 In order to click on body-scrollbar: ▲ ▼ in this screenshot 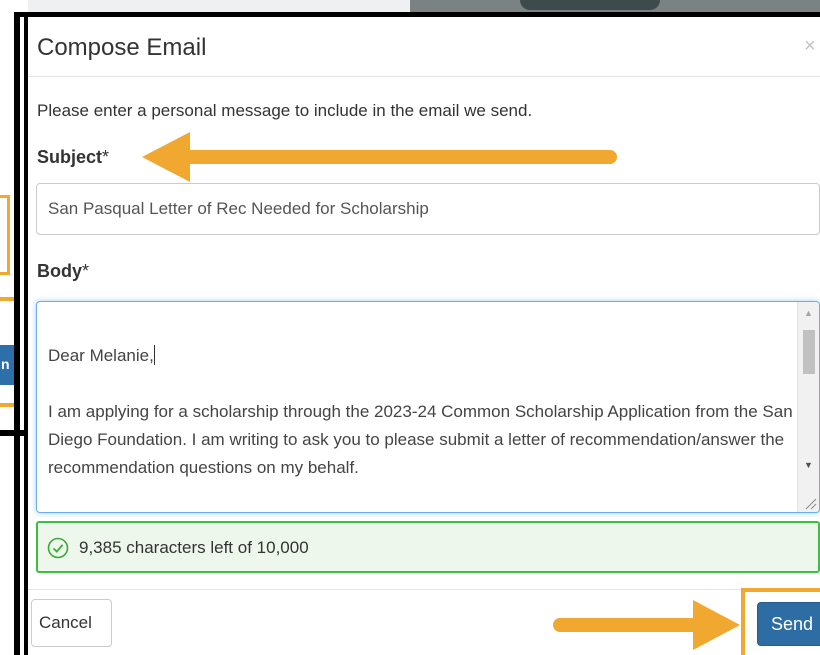, I will do `click(808, 407)`.